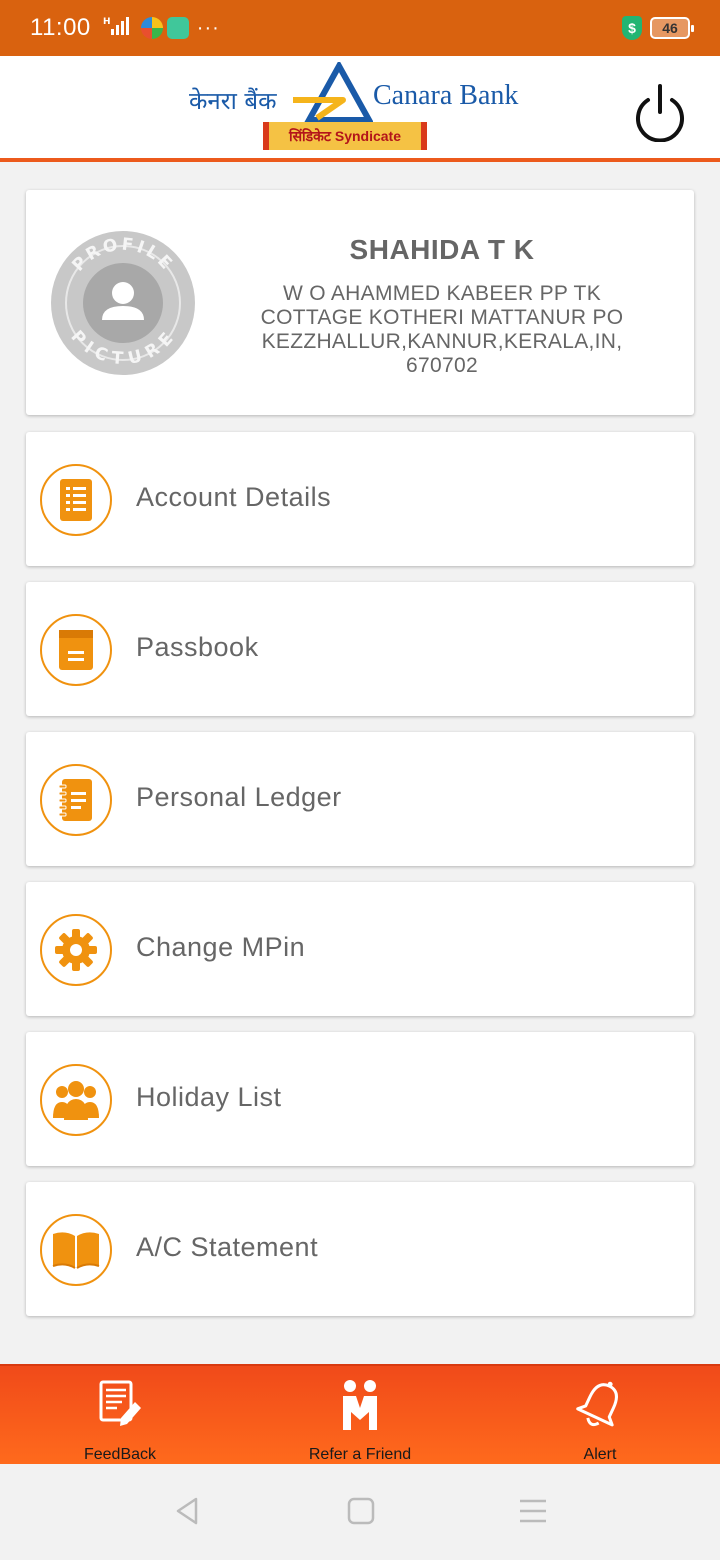  I want to click on notification-icons, so click(164, 28).